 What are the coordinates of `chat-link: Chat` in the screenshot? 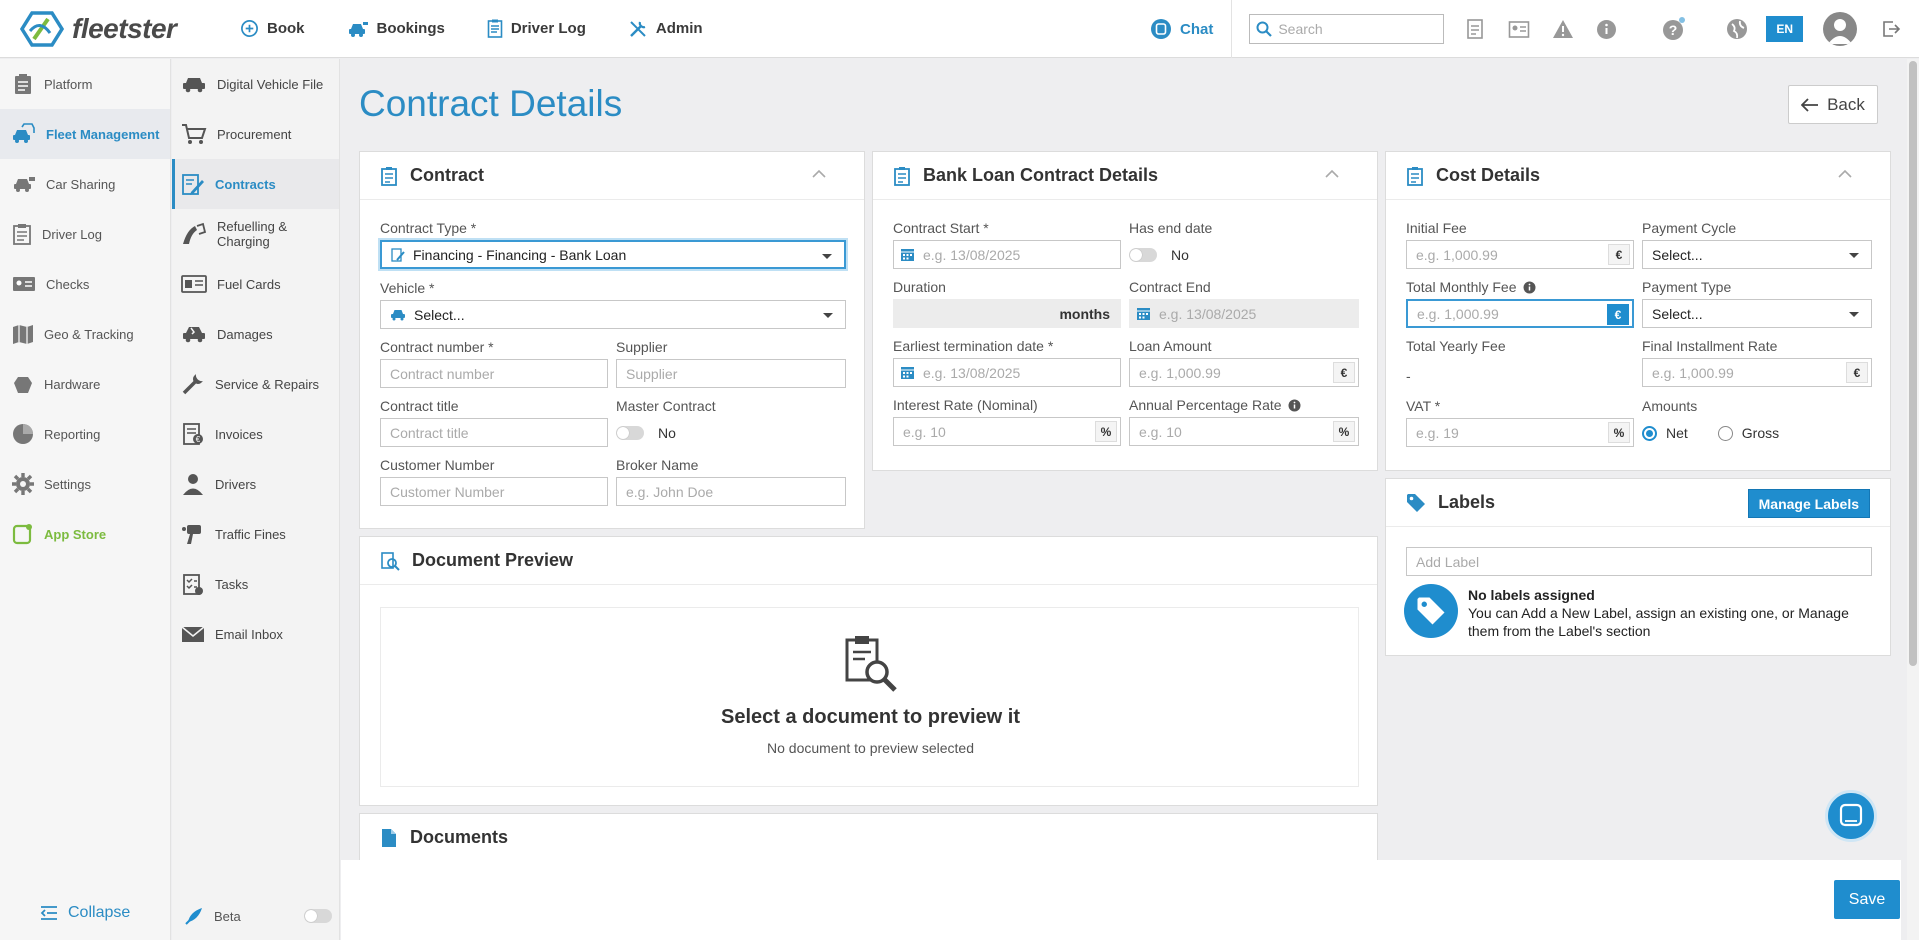 It's located at (1191, 29).